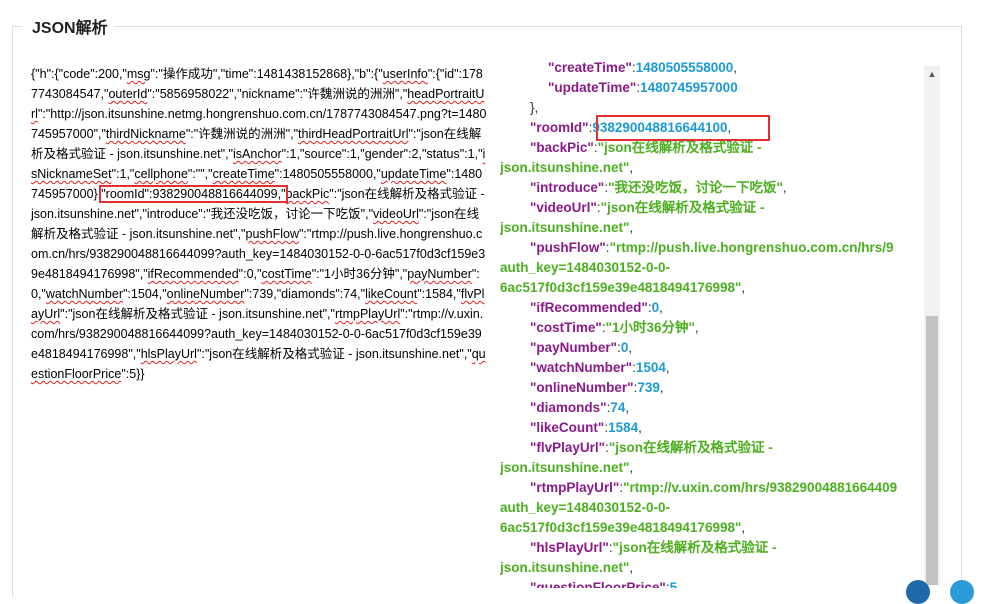  Describe the element at coordinates (683, 128) in the screenshot. I see `roomid-highlight-box` at that location.